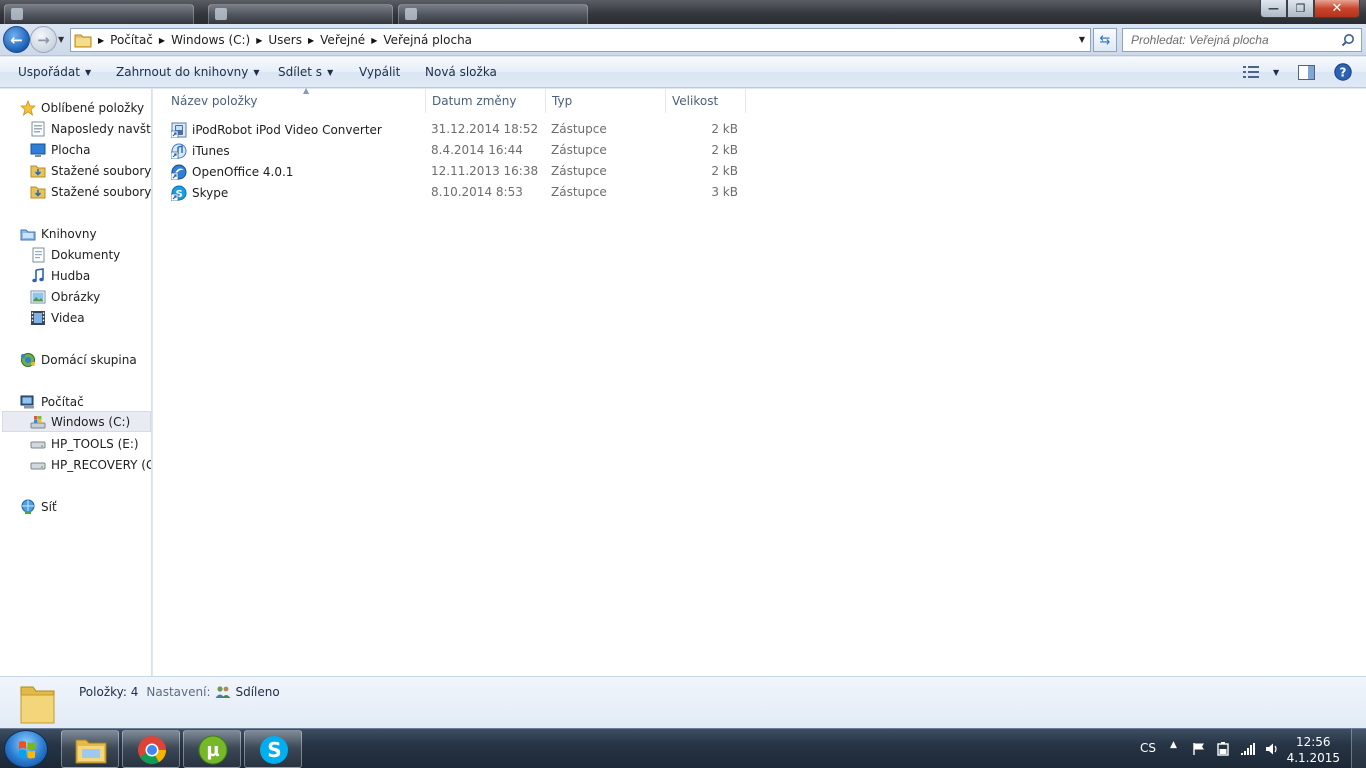 Image resolution: width=1366 pixels, height=768 pixels. I want to click on column-header-type: Typ, so click(606, 101).